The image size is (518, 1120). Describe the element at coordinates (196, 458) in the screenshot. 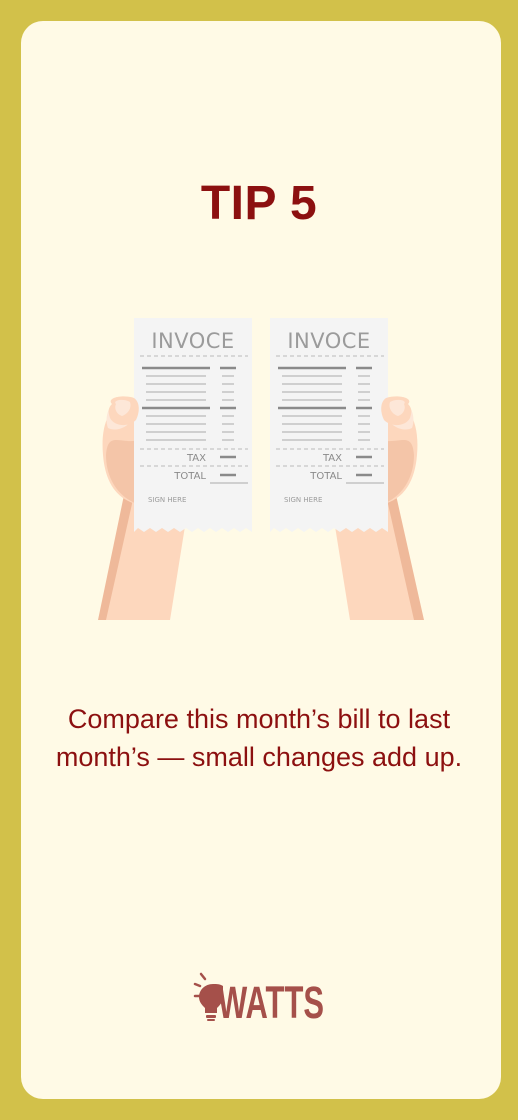

I see `invoice-left-tax-label: TAX` at that location.